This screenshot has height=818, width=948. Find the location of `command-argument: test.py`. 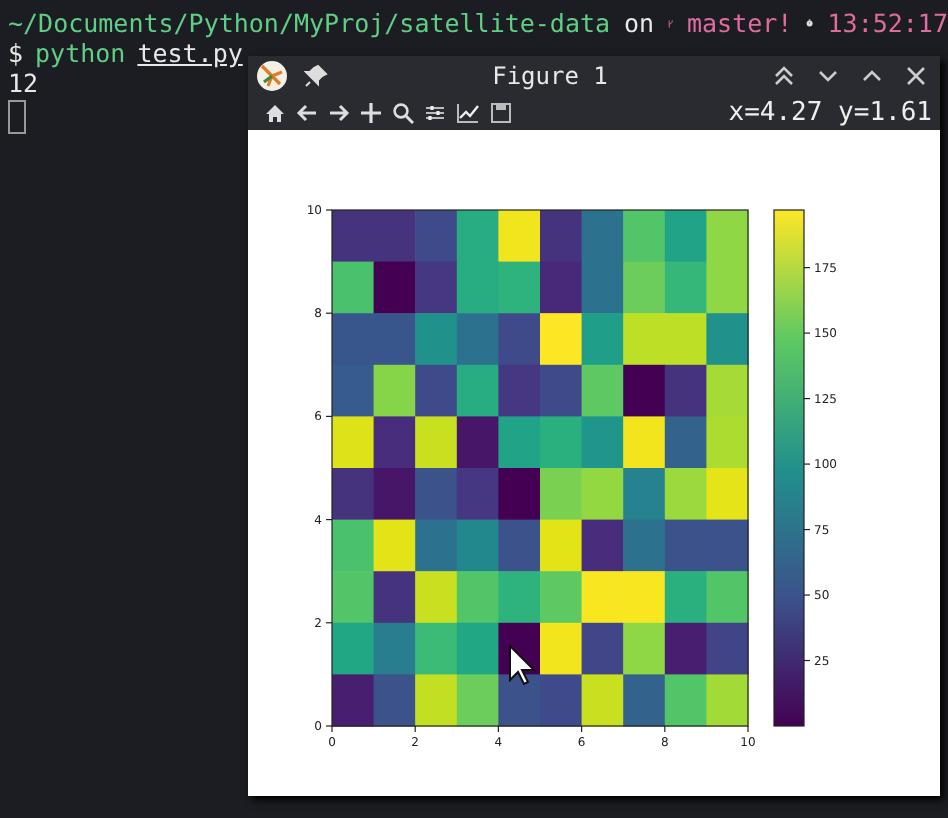

command-argument: test.py is located at coordinates (190, 53).